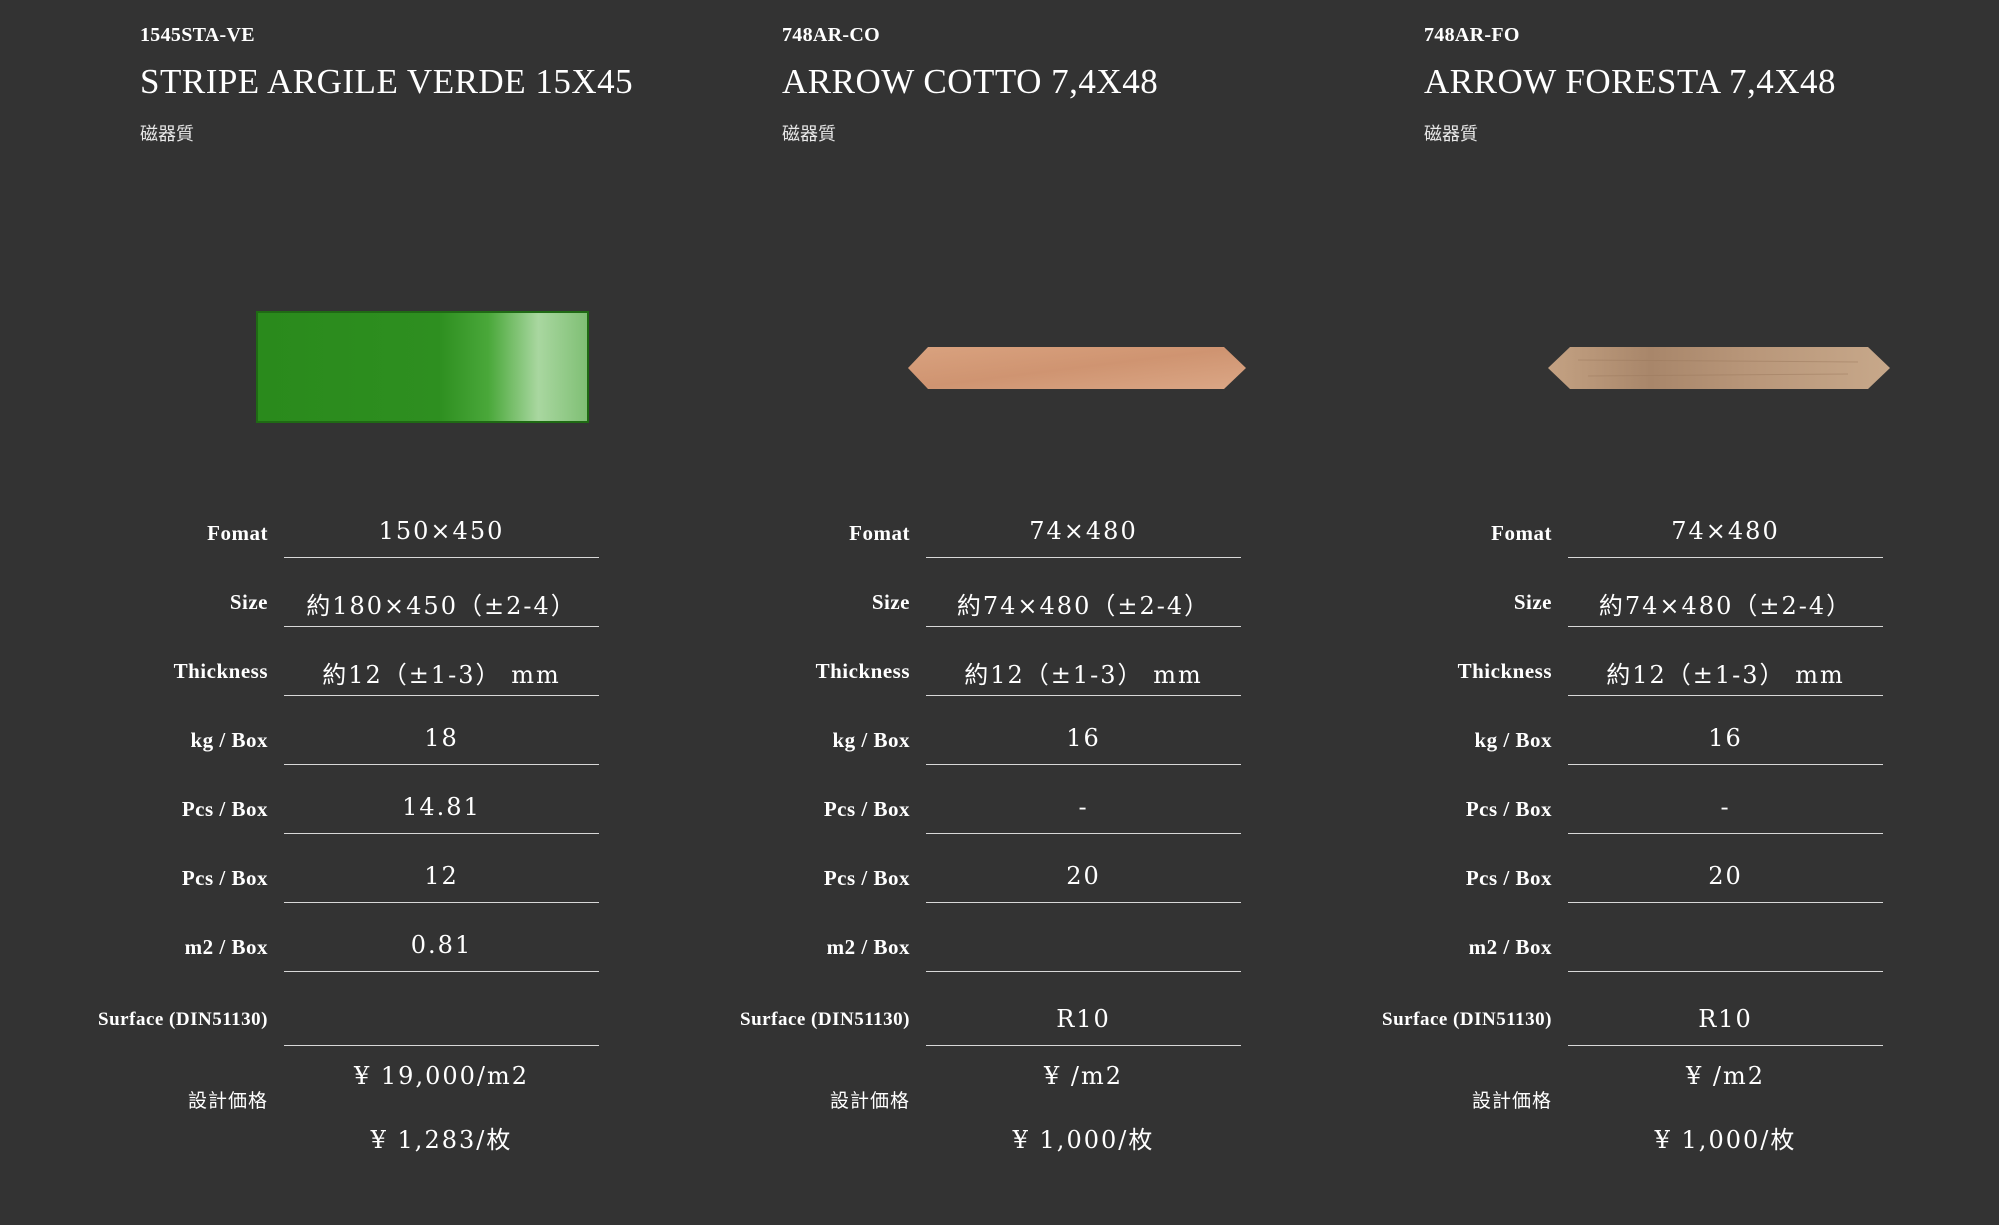  Describe the element at coordinates (441, 945) in the screenshot. I see `spec-value: 0.81` at that location.